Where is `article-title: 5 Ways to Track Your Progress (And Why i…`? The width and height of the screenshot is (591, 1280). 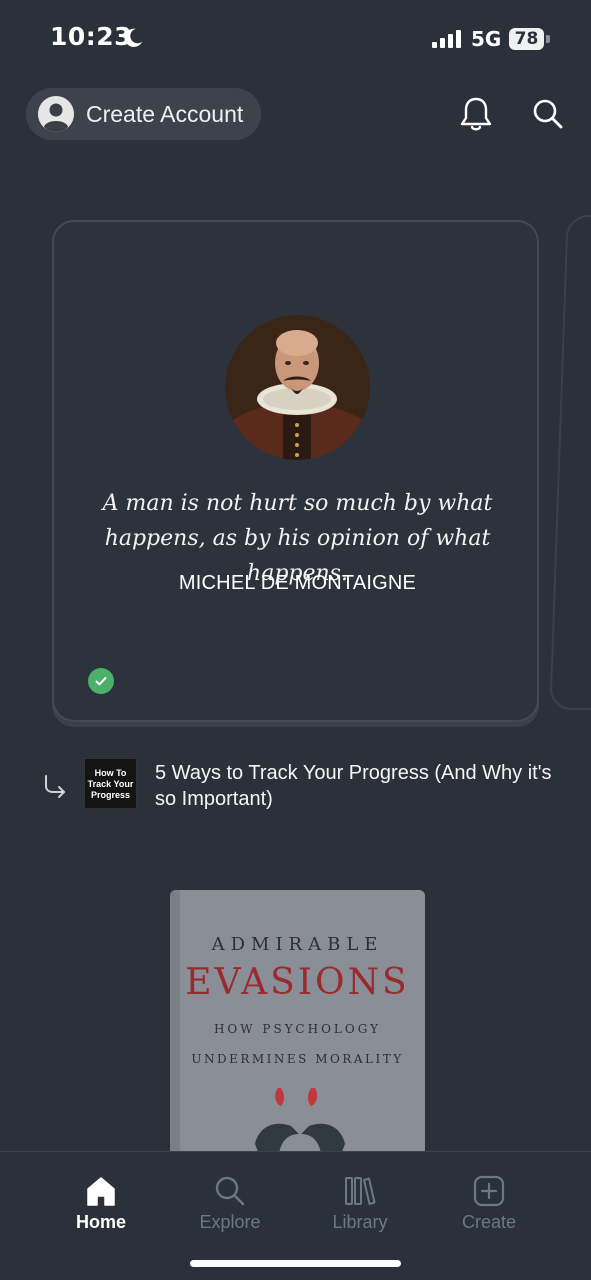 article-title: 5 Ways to Track Your Progress (And Why i… is located at coordinates (365, 786).